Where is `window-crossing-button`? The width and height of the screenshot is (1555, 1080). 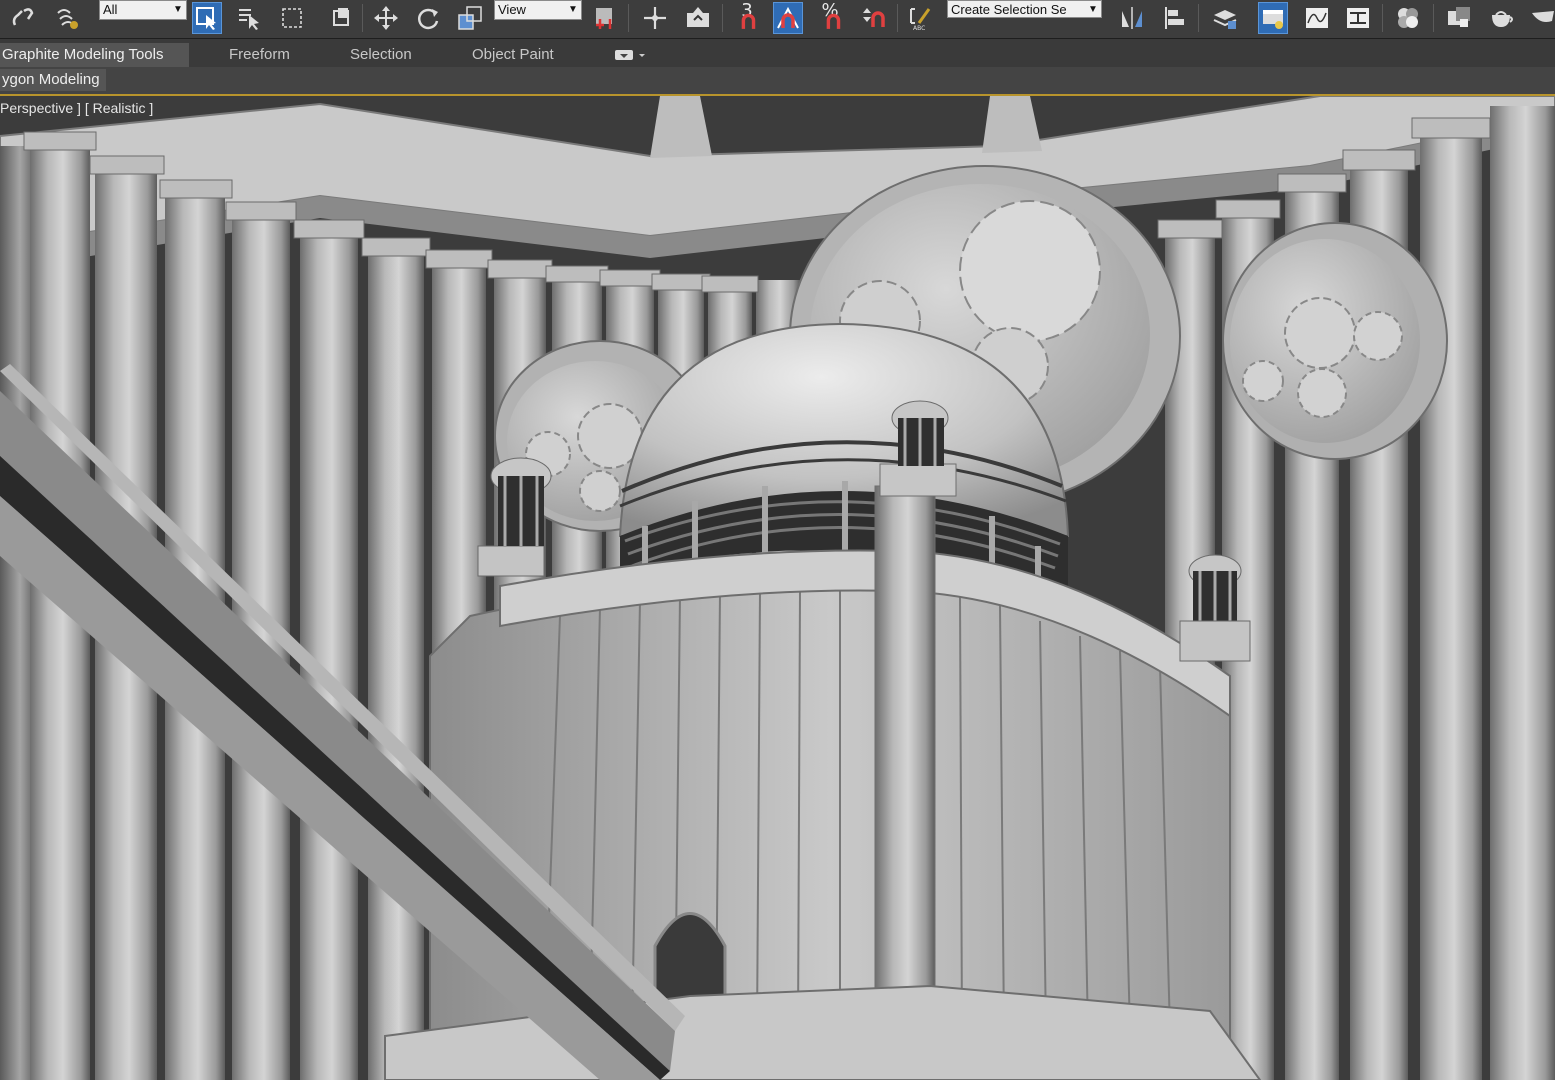
window-crossing-button is located at coordinates (341, 18).